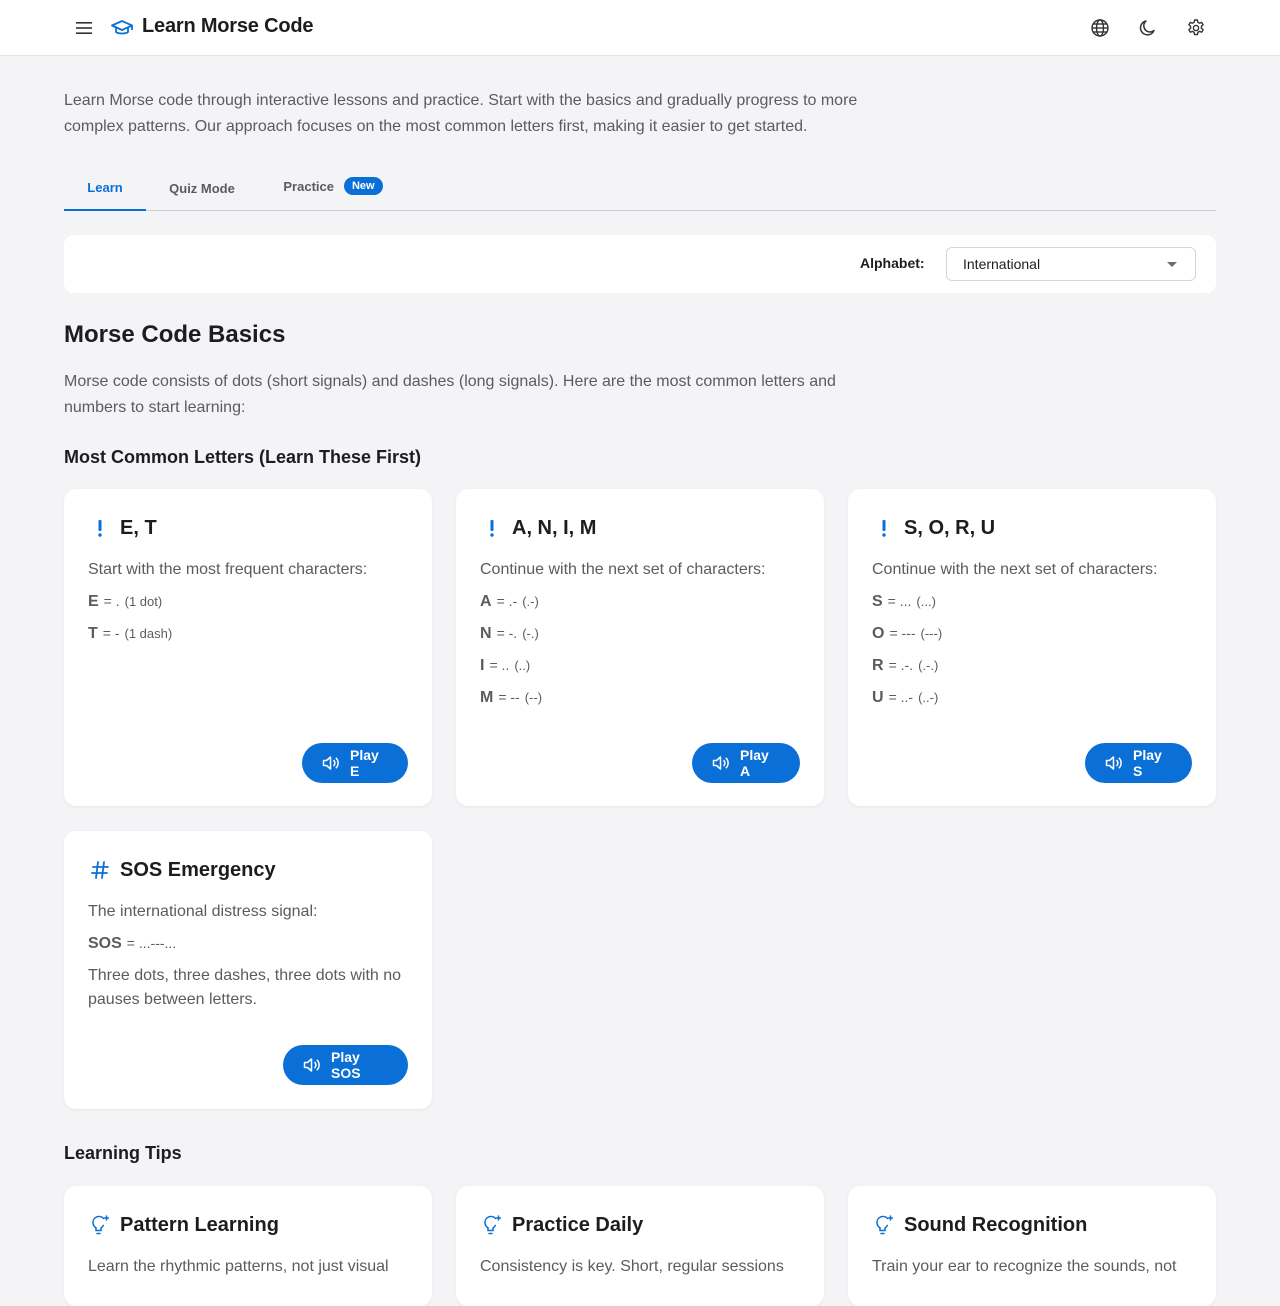  I want to click on code-char: T, so click(93, 633).